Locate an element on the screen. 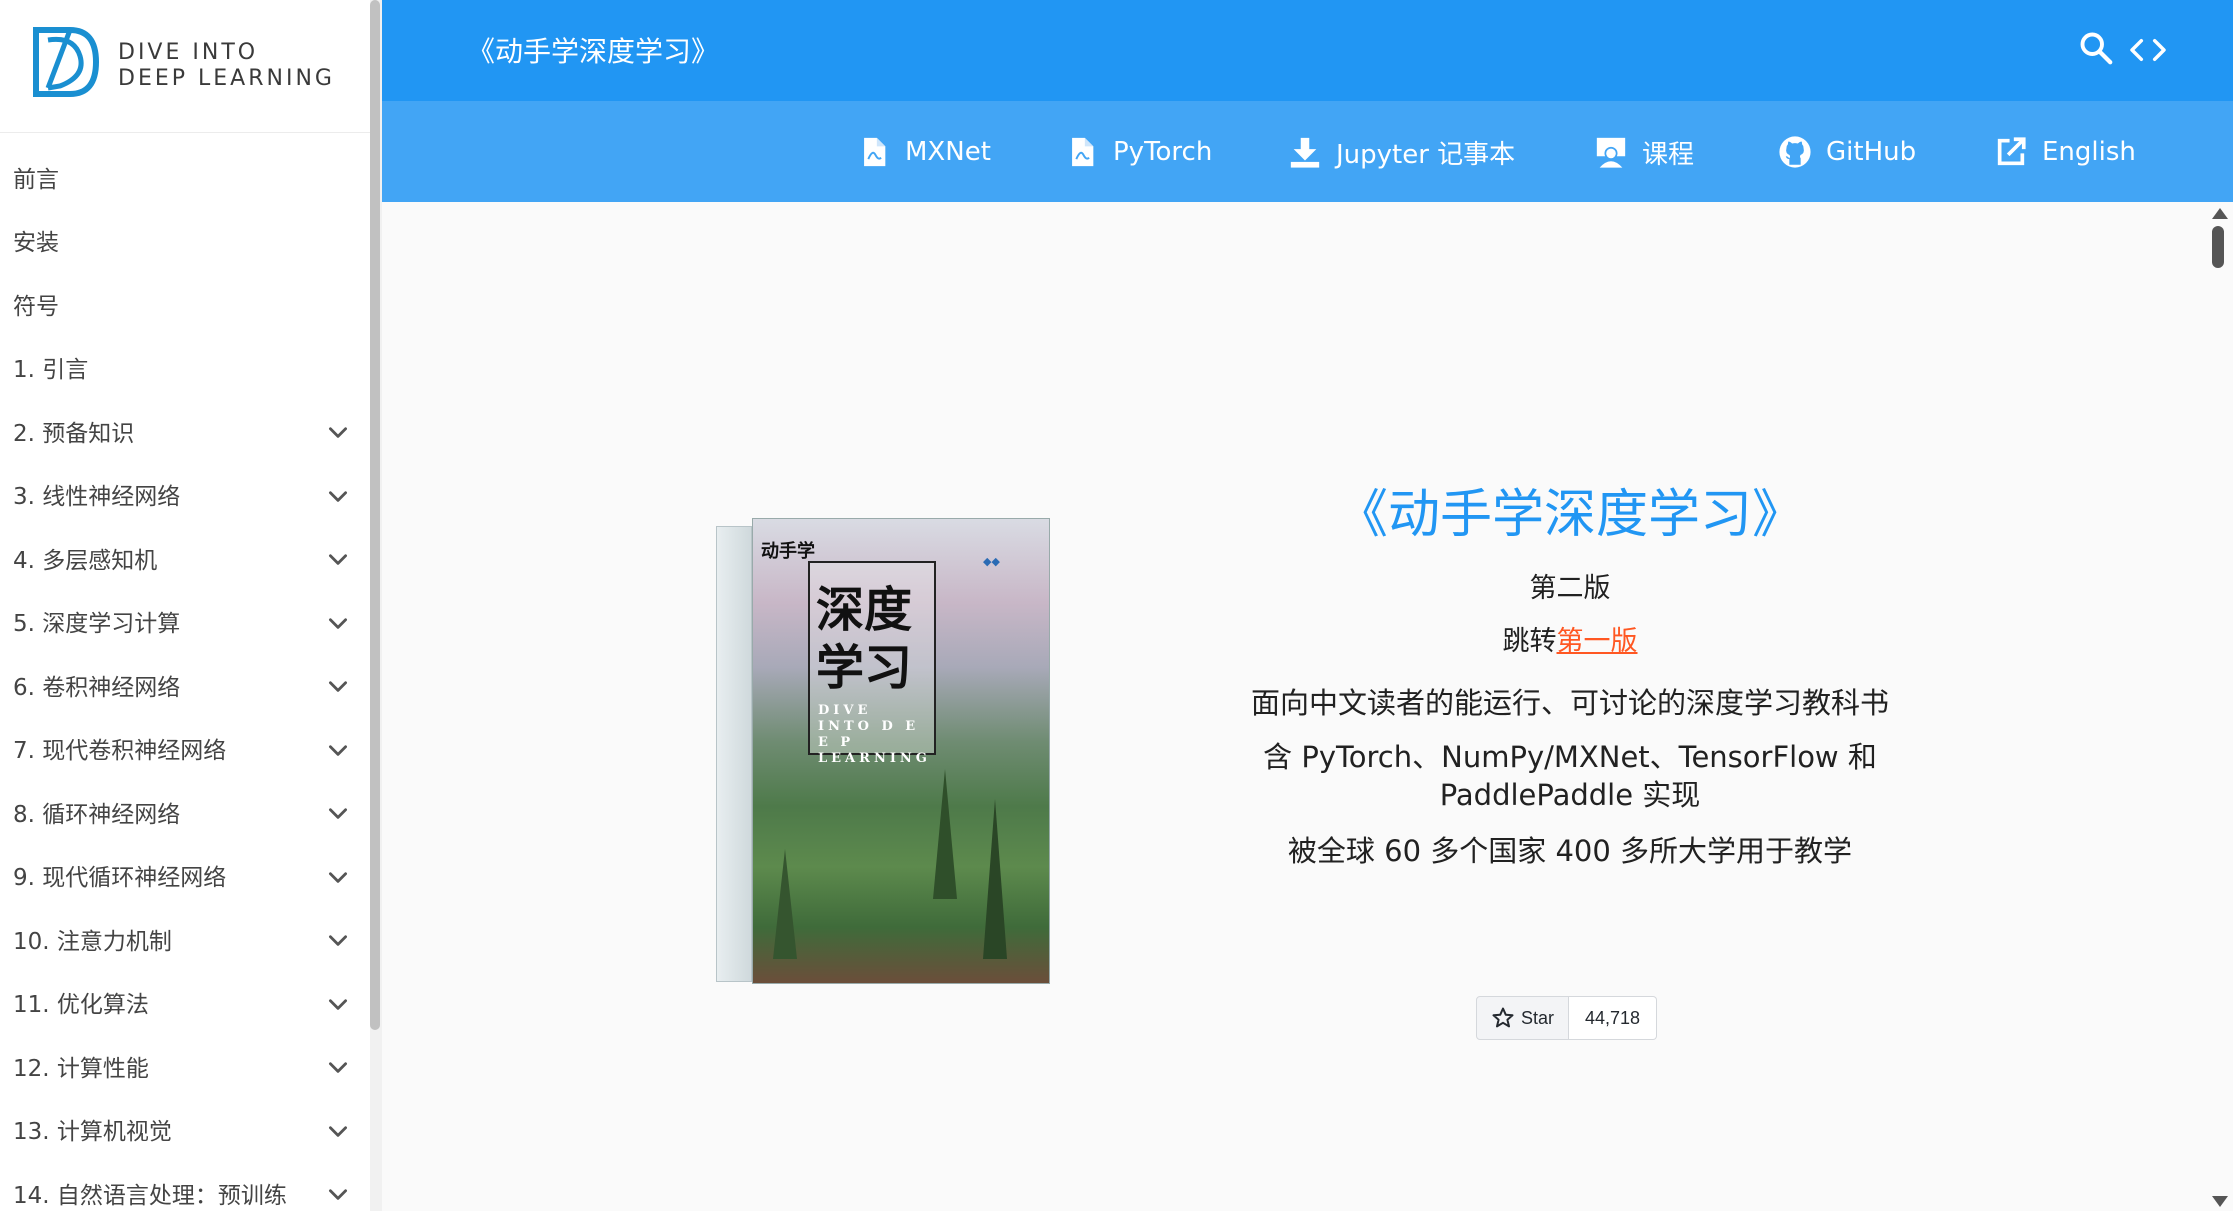  sidebar-item: 13. 计算机视觉 is located at coordinates (185, 1130).